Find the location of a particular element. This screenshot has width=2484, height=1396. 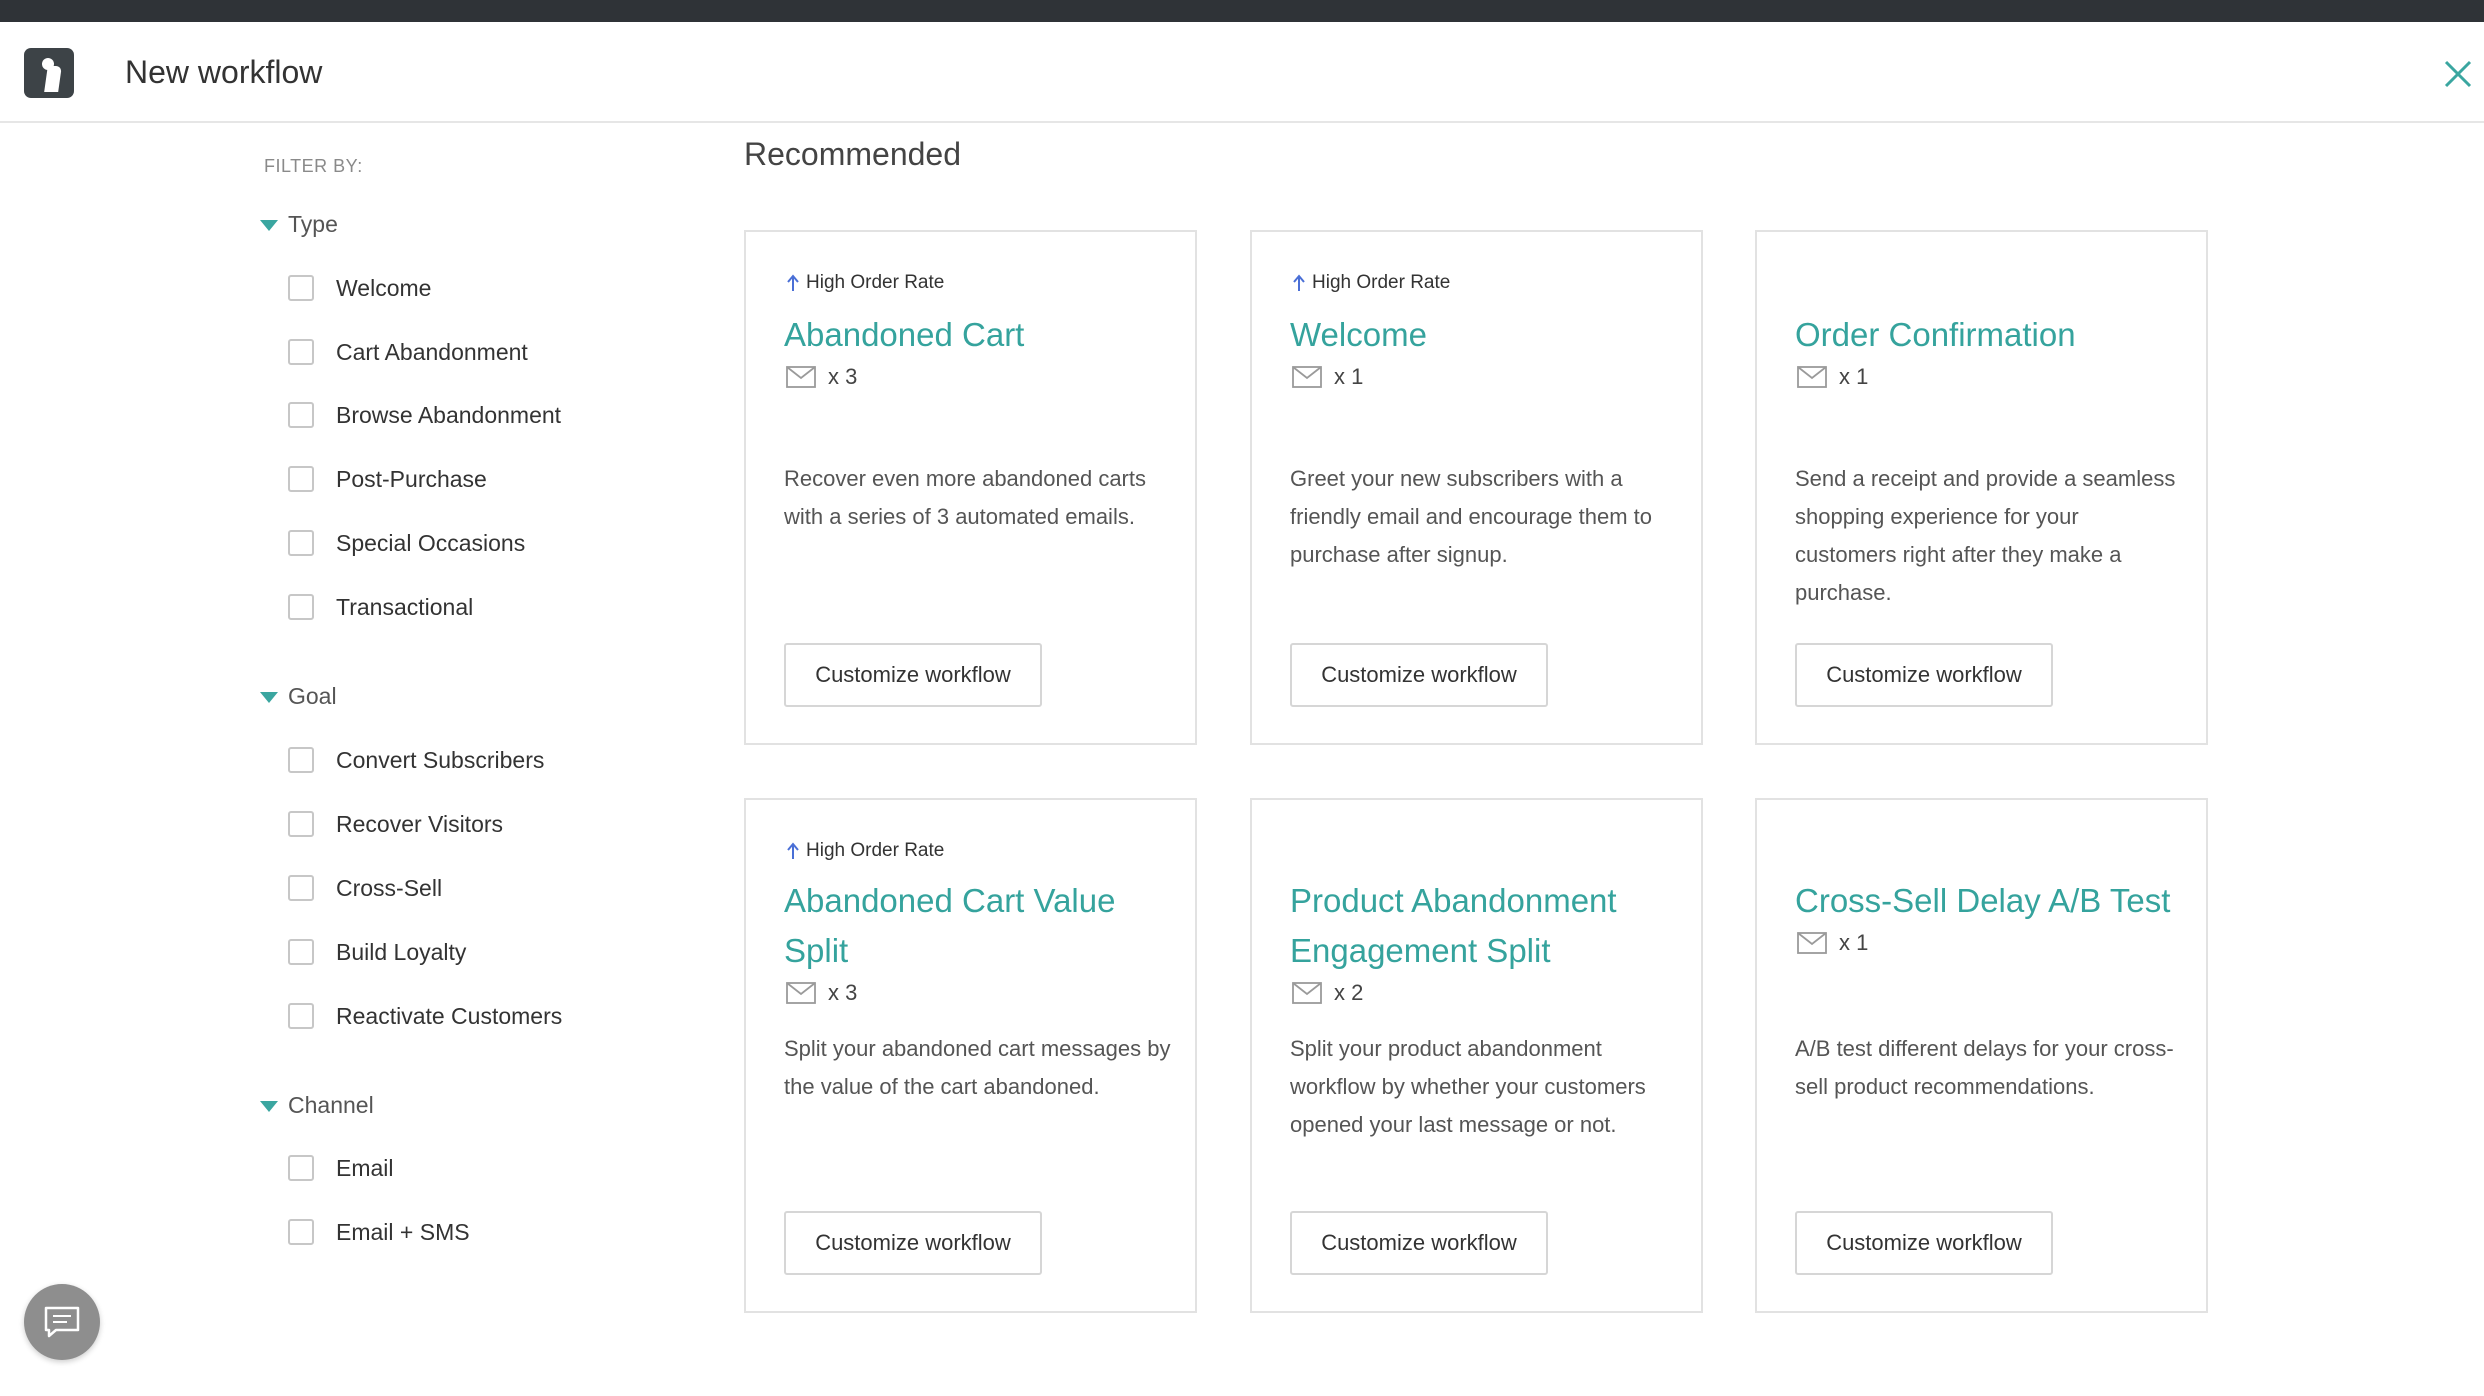

card-title: Product Abandonment Engagement Split is located at coordinates (1480, 926).